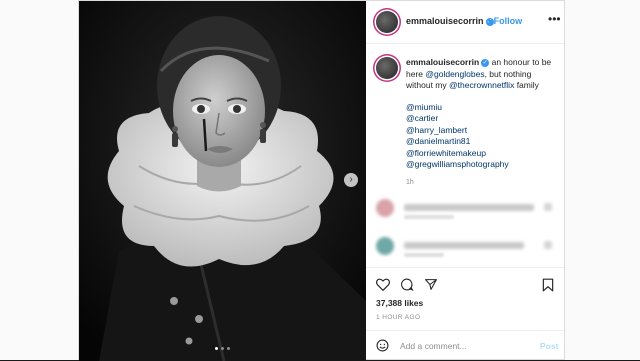 The height and width of the screenshot is (361, 640). Describe the element at coordinates (399, 303) in the screenshot. I see `likes-count: 37,388 likes` at that location.